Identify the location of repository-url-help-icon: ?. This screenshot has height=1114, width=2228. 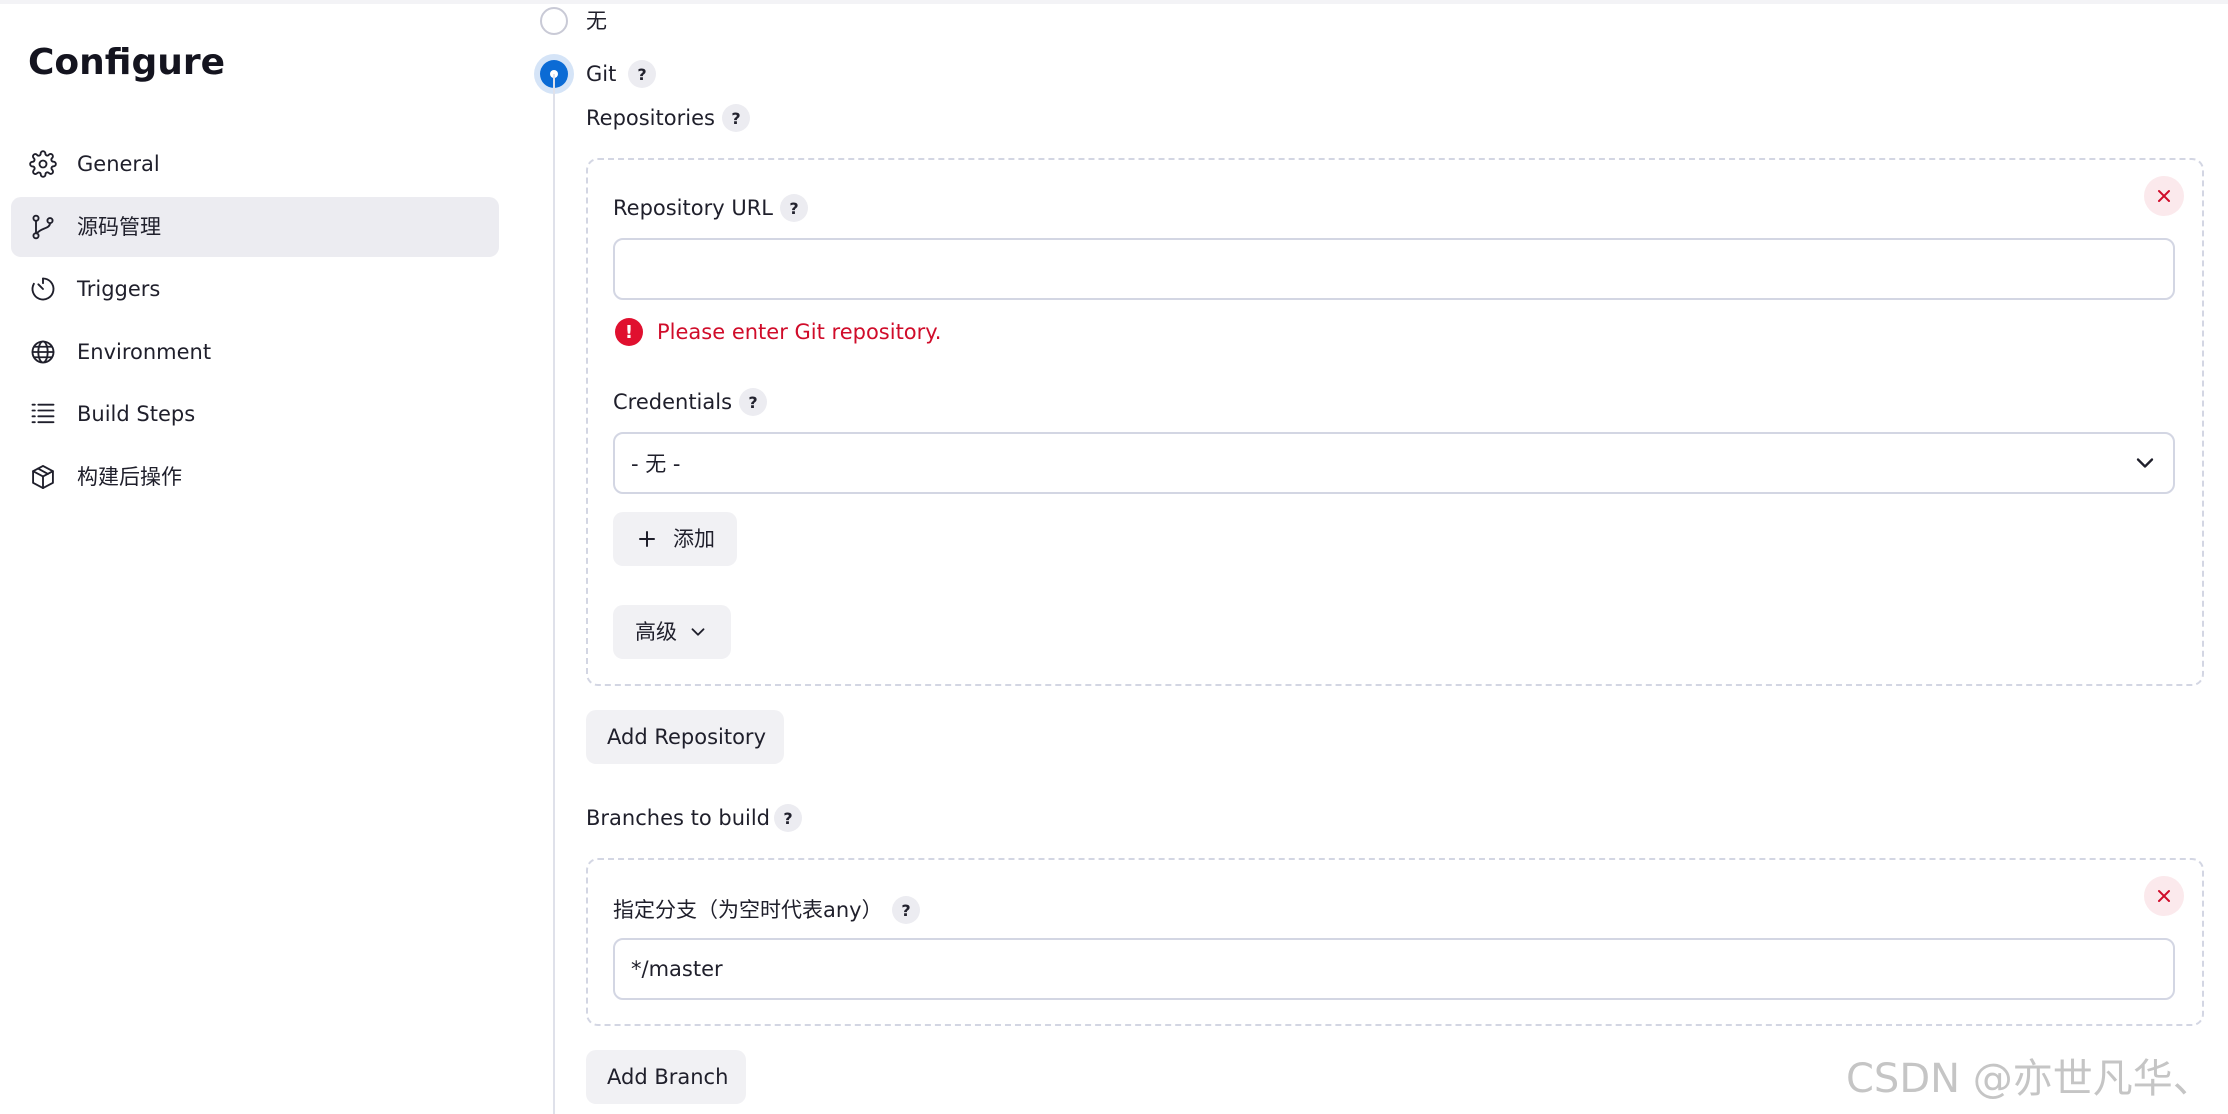
(794, 208).